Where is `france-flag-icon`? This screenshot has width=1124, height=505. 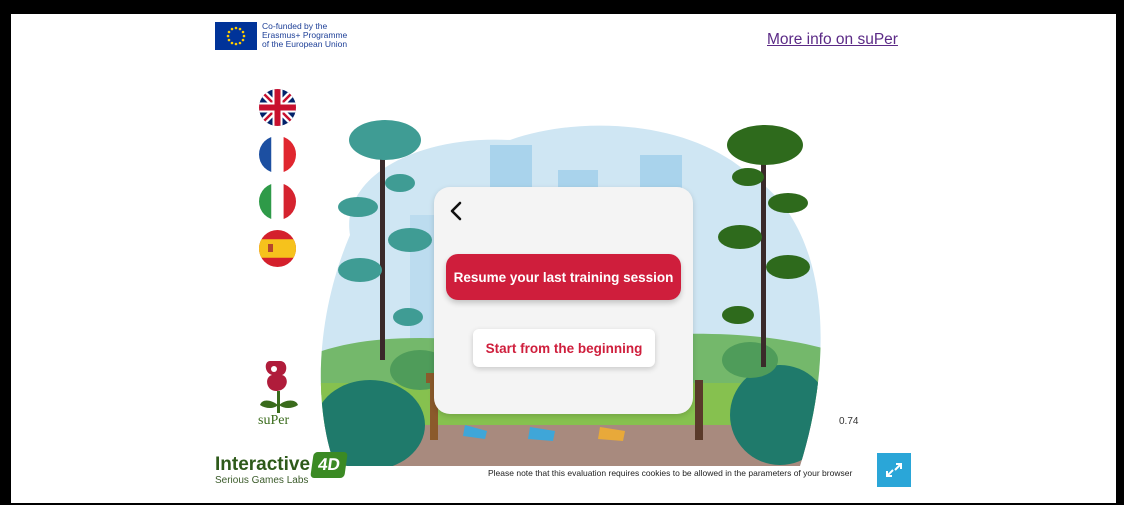 france-flag-icon is located at coordinates (277, 154).